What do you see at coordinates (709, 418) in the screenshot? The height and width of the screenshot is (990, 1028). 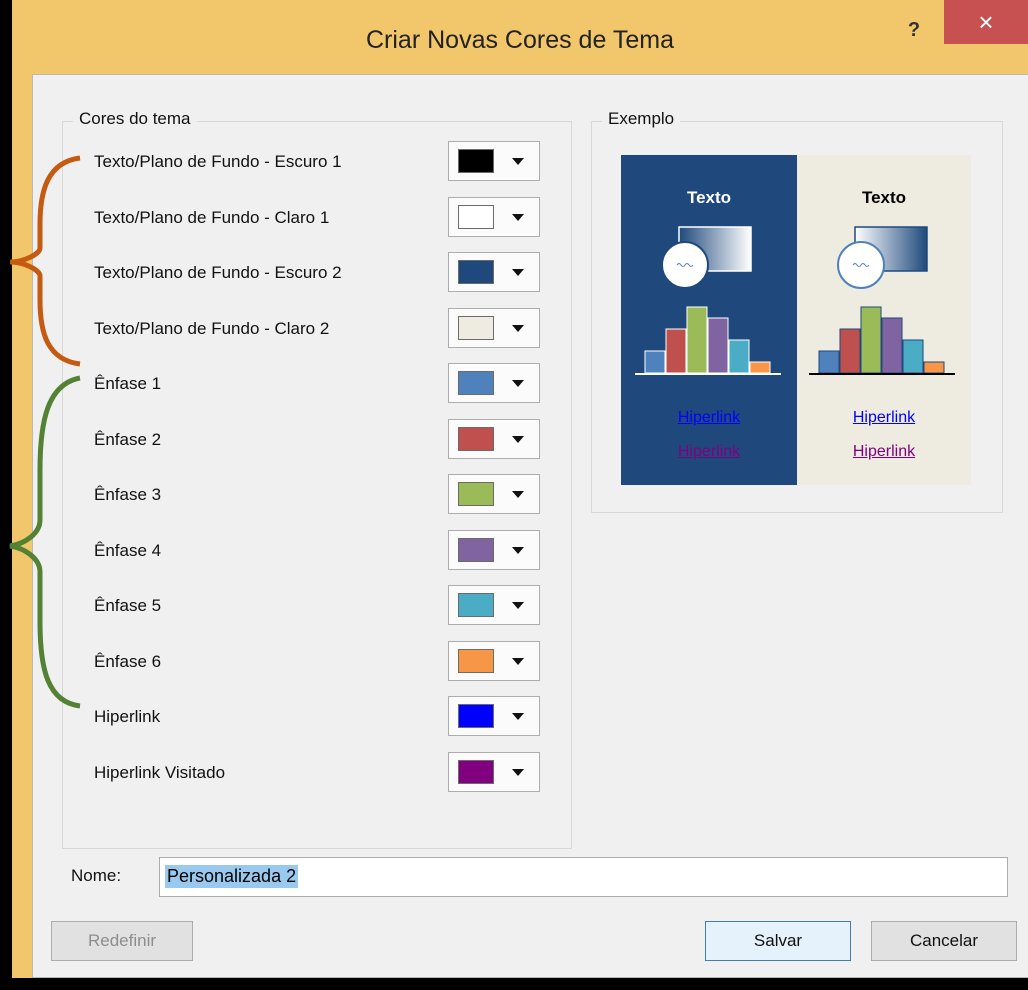 I see `preview-dark-hyperlink: Hiperlink` at bounding box center [709, 418].